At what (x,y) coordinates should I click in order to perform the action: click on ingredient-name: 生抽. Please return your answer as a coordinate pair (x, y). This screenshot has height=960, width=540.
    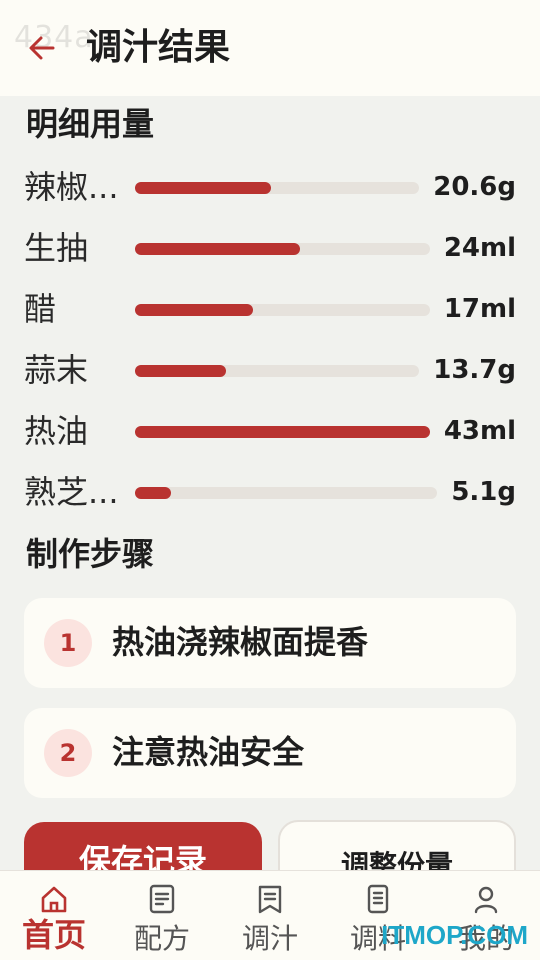
    Looking at the image, I should click on (56, 248).